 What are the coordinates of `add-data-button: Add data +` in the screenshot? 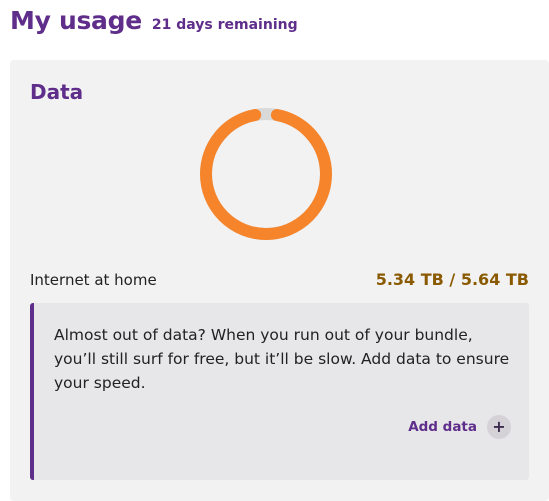 It's located at (459, 427).